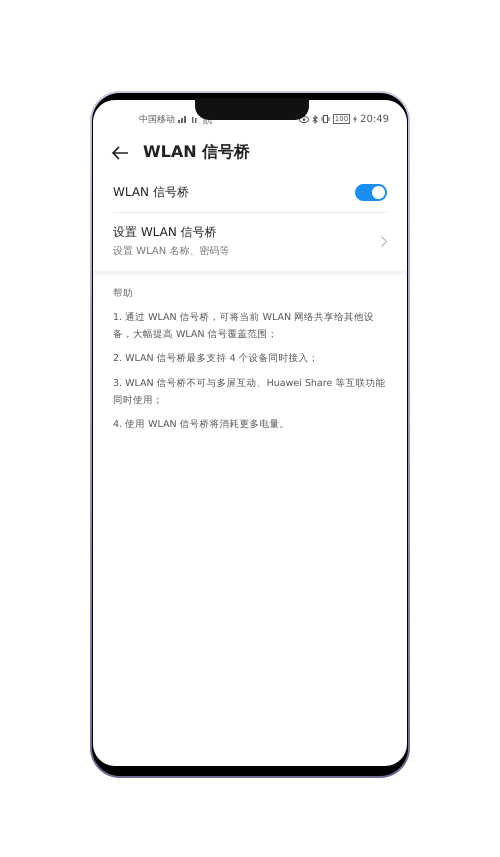 Image resolution: width=500 pixels, height=857 pixels. What do you see at coordinates (165, 232) in the screenshot?
I see `setting-label: 设置 WLAN 信号桥` at bounding box center [165, 232].